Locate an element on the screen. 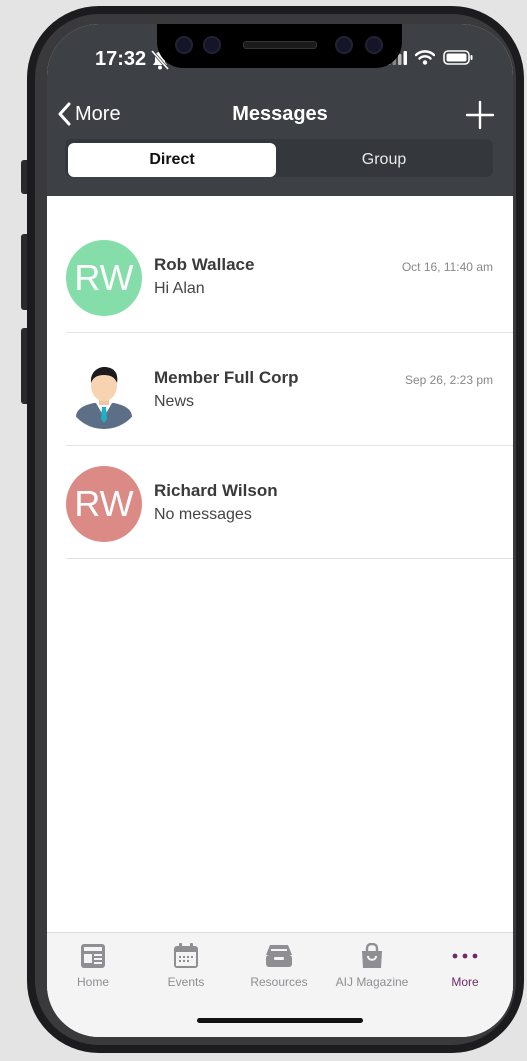 The image size is (527, 1061). conversation-item-member-full-corp: Member Full Corp News Sep 26, 2:23 pm is located at coordinates (289, 389).